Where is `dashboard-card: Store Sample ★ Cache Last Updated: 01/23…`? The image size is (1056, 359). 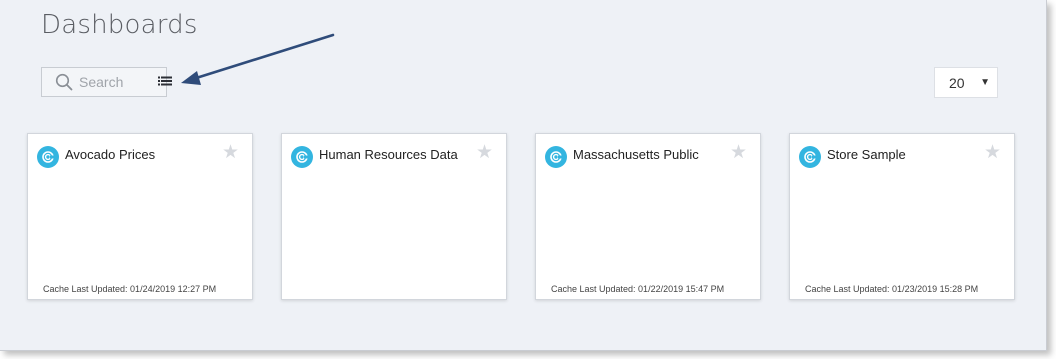 dashboard-card: Store Sample ★ Cache Last Updated: 01/23… is located at coordinates (902, 216).